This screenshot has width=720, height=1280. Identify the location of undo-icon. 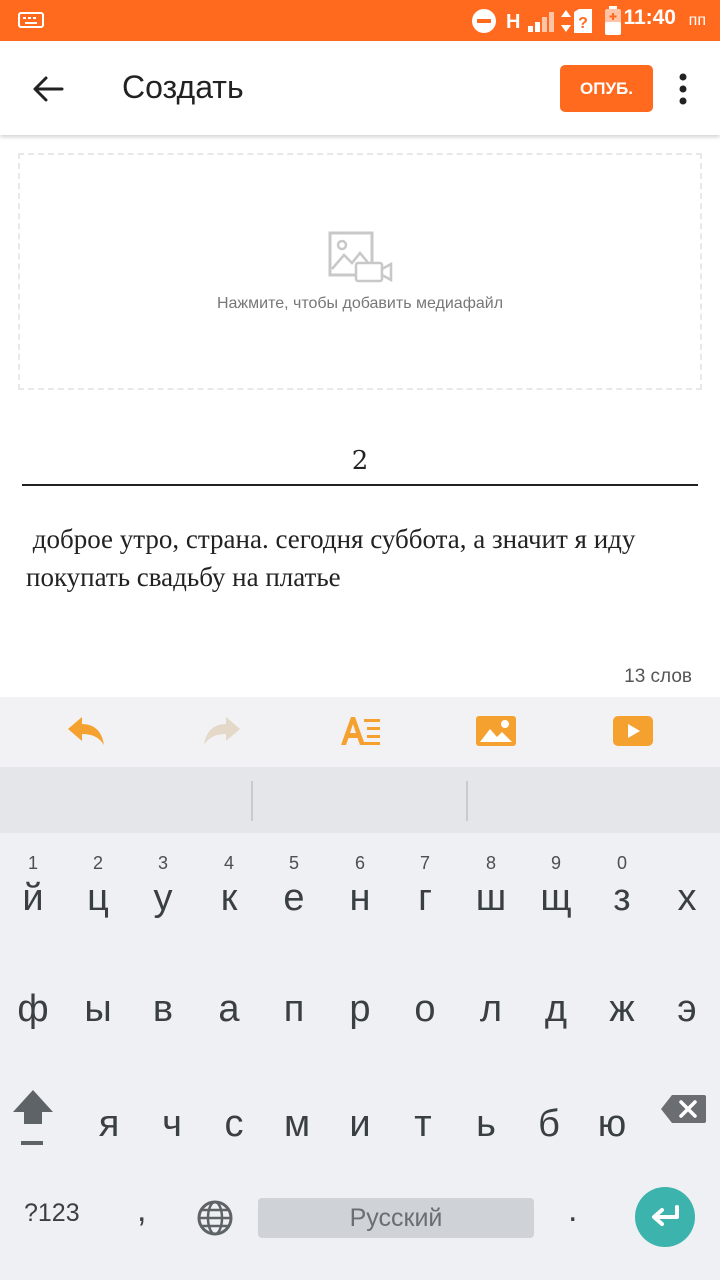
(86, 731).